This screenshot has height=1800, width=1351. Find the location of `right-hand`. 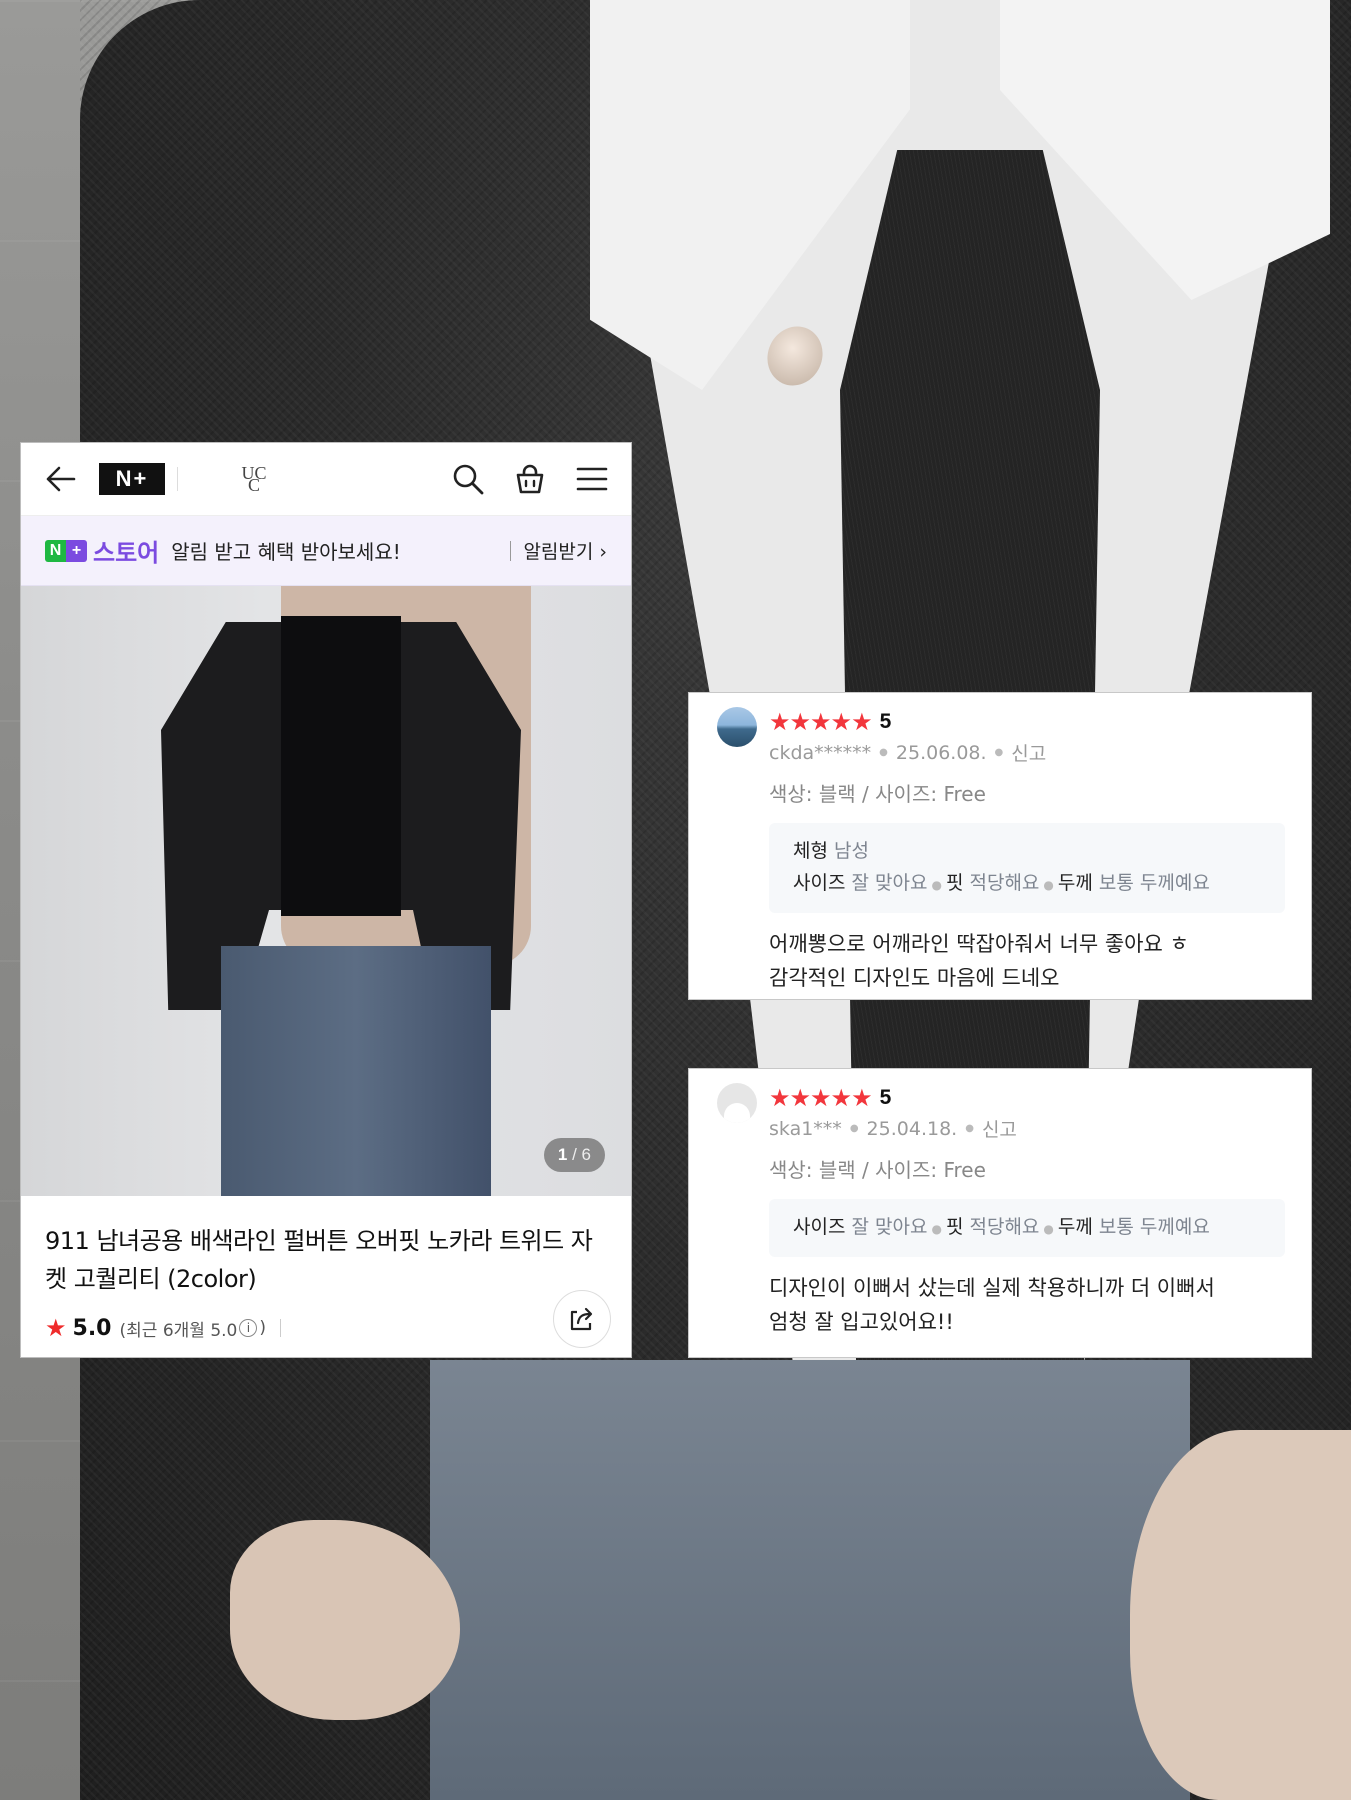

right-hand is located at coordinates (1240, 1615).